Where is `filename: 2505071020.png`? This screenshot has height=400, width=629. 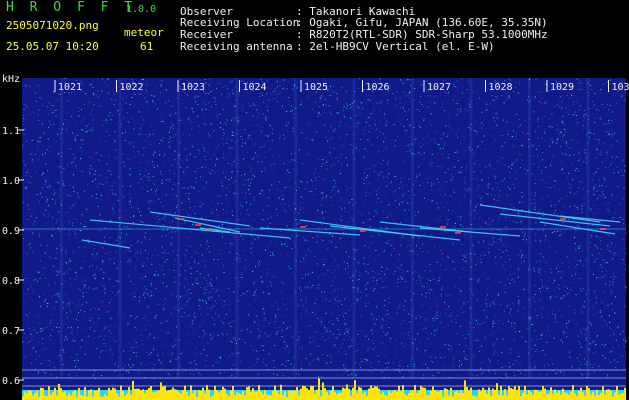 filename: 2505071020.png is located at coordinates (52, 25).